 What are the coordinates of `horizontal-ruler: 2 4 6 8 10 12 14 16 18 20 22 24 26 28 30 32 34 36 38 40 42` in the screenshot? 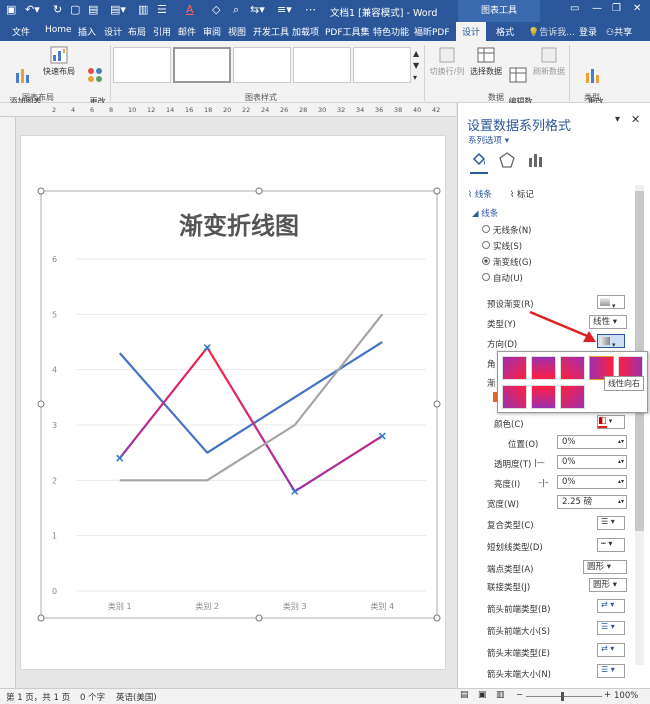 It's located at (228, 110).